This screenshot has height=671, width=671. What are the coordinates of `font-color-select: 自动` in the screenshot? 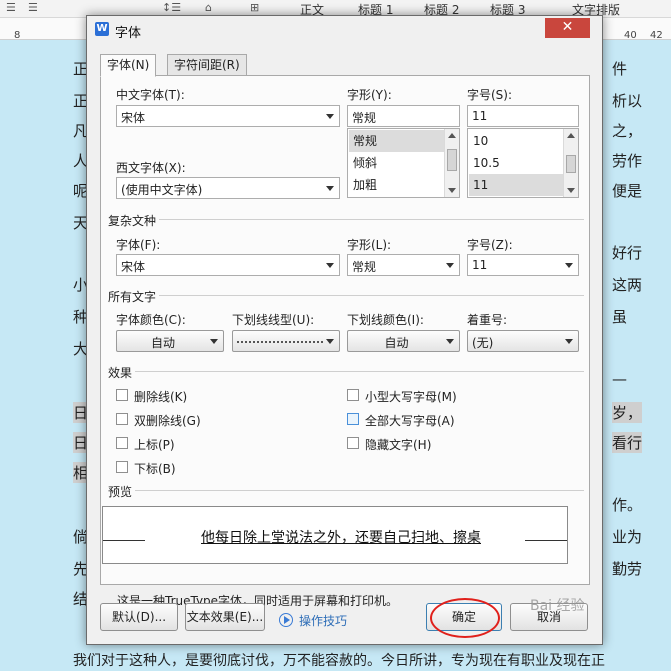 It's located at (170, 341).